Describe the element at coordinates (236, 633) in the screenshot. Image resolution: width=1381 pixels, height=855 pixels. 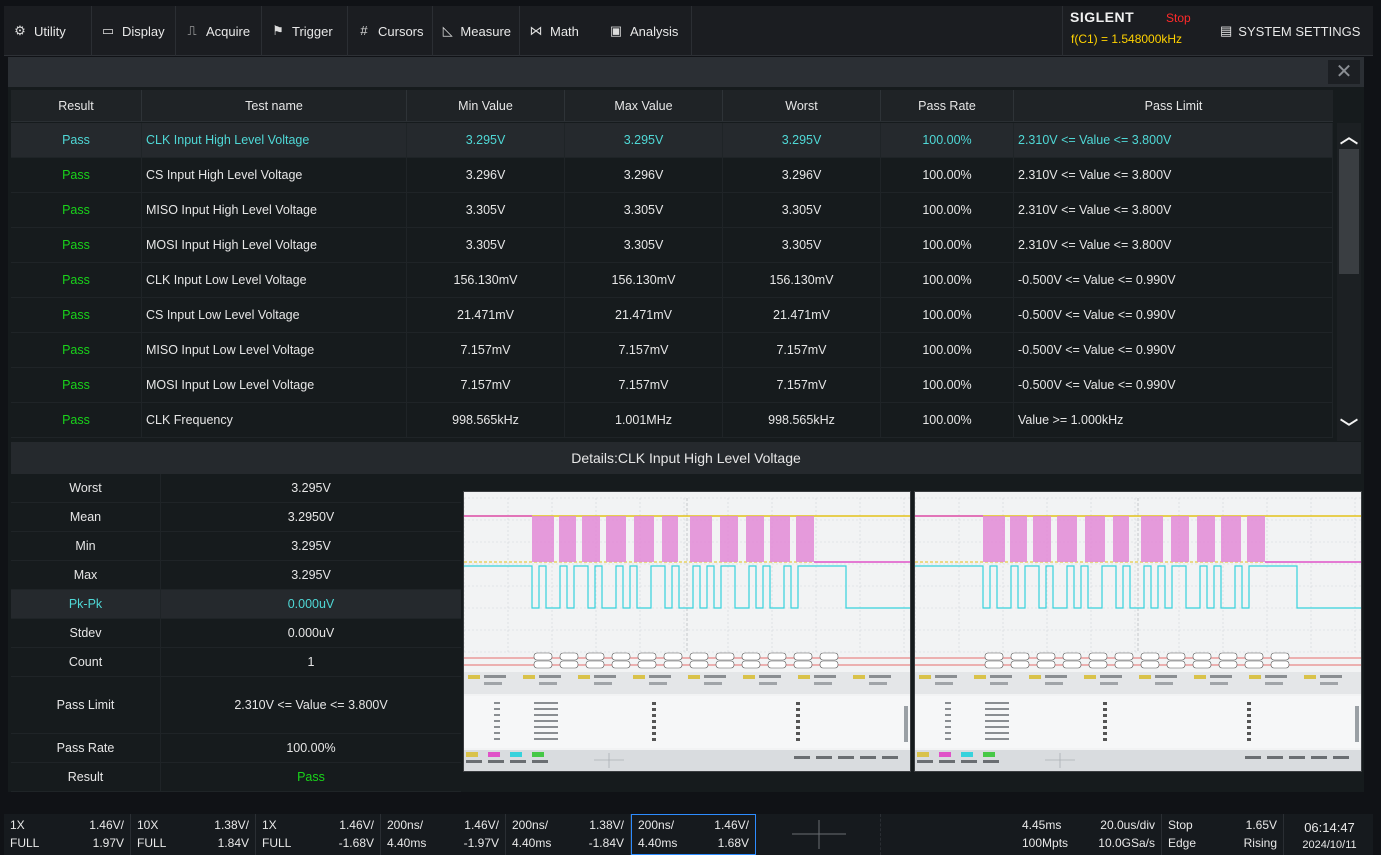
I see `stat-row-stdev: Stdev 0.000uV` at that location.